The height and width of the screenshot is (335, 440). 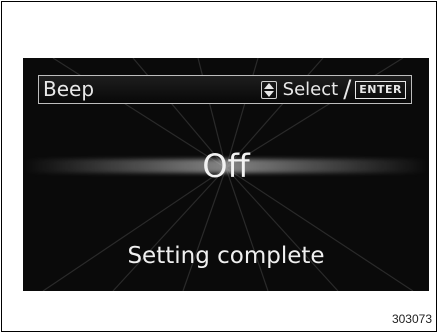 What do you see at coordinates (268, 89) in the screenshot?
I see `up-down-arrows-icon` at bounding box center [268, 89].